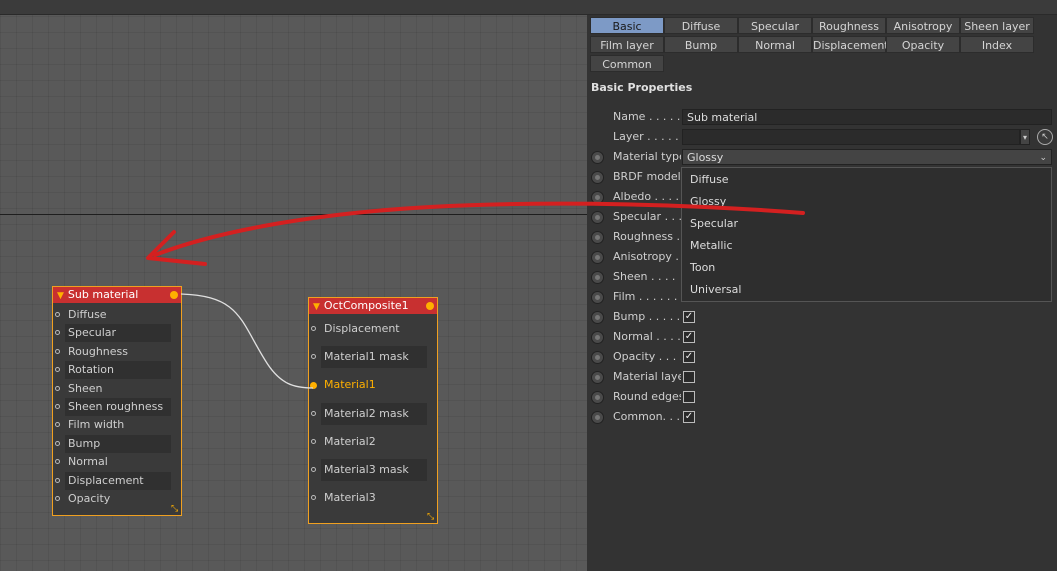 The width and height of the screenshot is (1057, 571). I want to click on dropdown-option-glossy: Glossy, so click(708, 201).